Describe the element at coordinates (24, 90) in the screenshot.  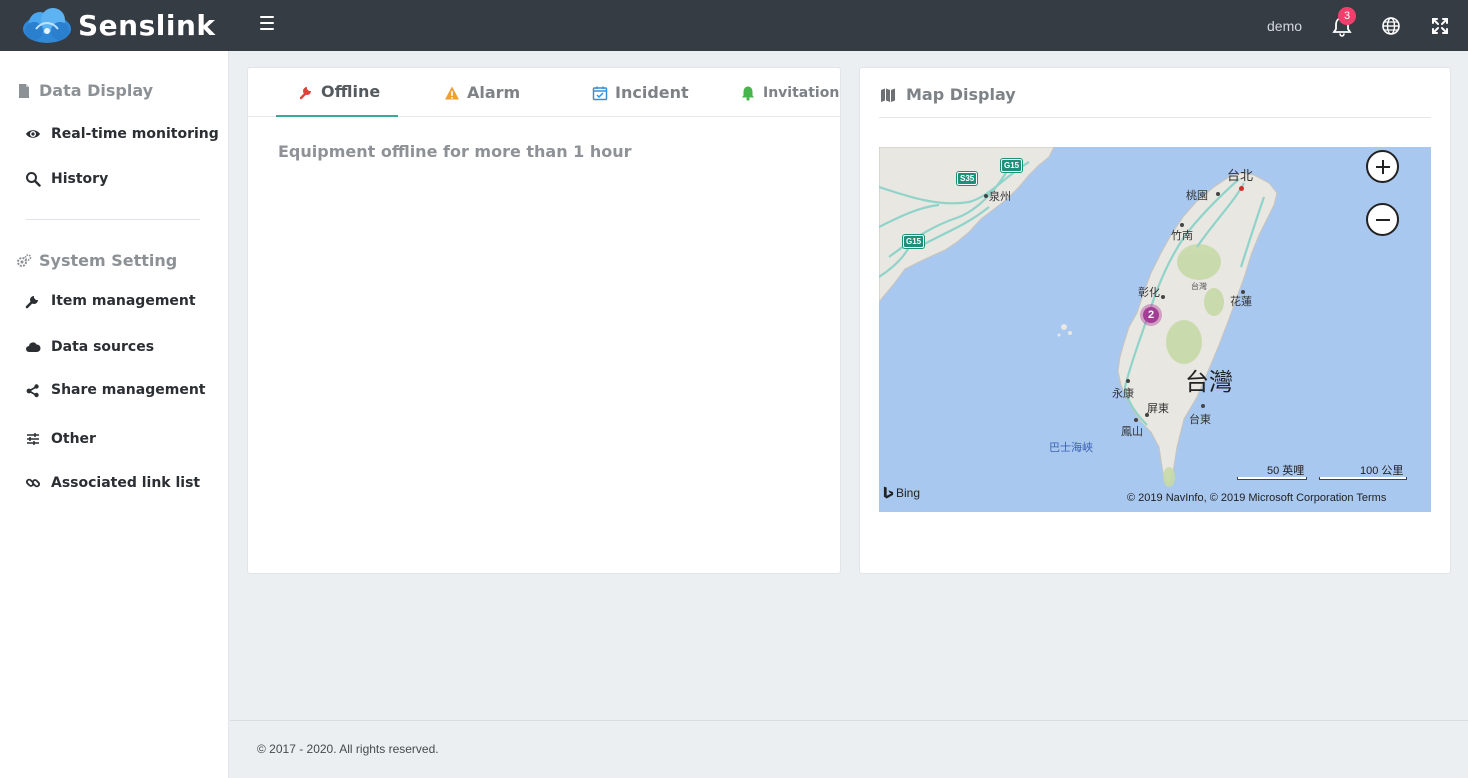
I see `document-icon` at that location.